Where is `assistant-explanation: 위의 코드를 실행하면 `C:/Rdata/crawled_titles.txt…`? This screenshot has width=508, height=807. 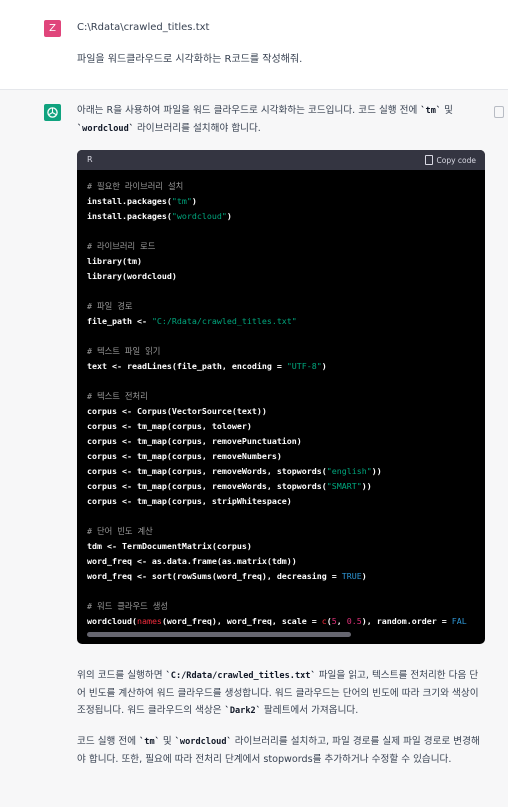 assistant-explanation: 위의 코드를 실행하면 `C:/Rdata/crawled_titles.txt… is located at coordinates (278, 693).